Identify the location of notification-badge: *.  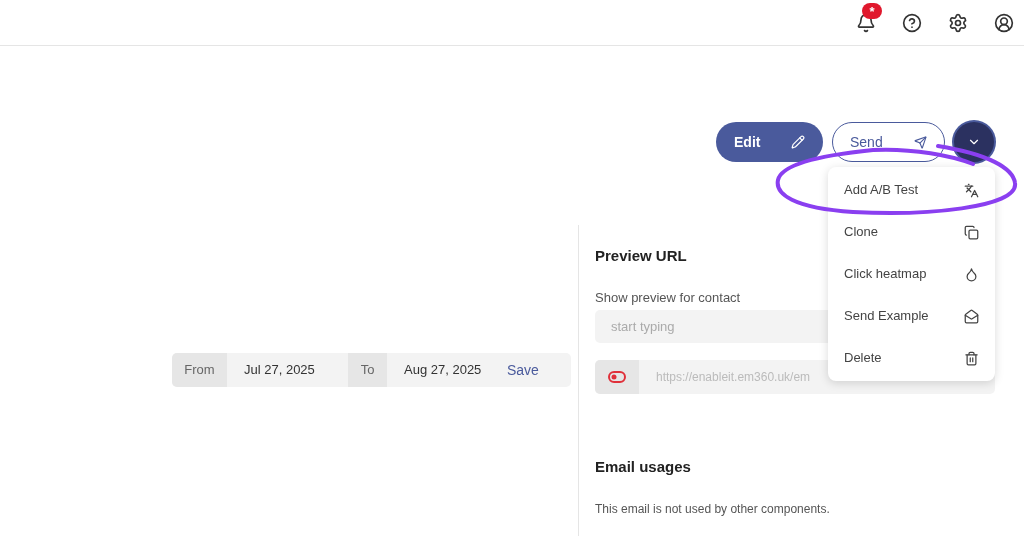
(872, 10).